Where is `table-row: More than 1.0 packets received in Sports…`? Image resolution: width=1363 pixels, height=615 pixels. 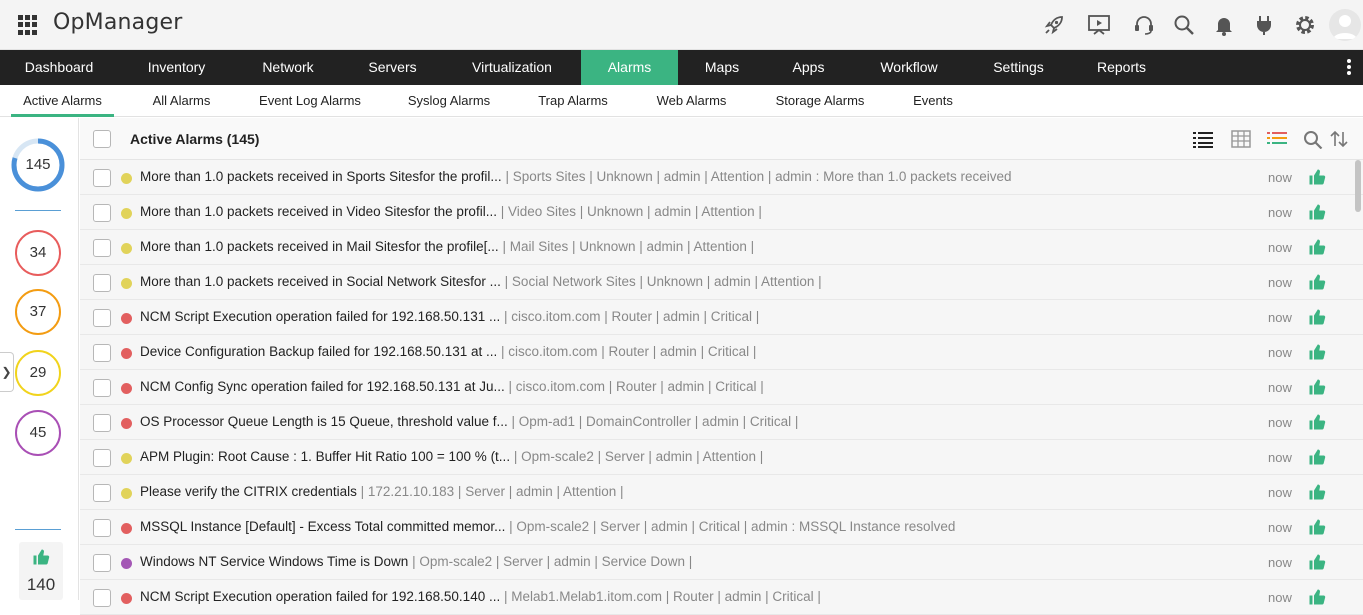
table-row: More than 1.0 packets received in Sports… is located at coordinates (721, 177).